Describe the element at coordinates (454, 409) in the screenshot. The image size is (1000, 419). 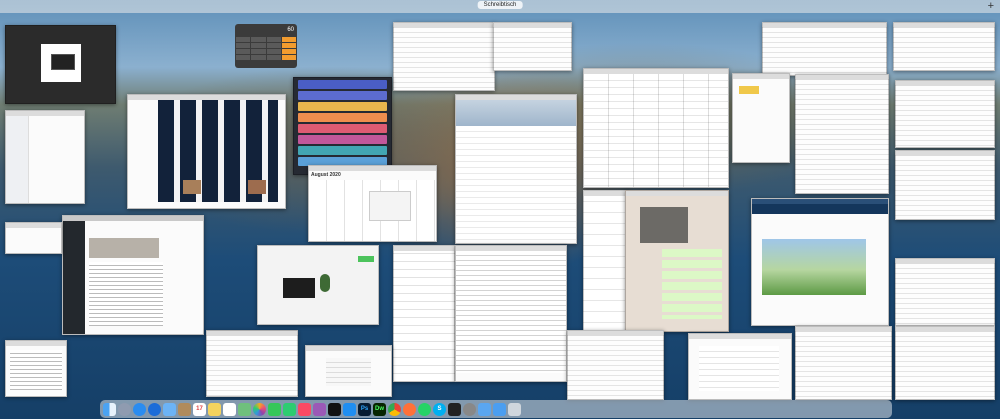
I see `terminal-icon` at that location.